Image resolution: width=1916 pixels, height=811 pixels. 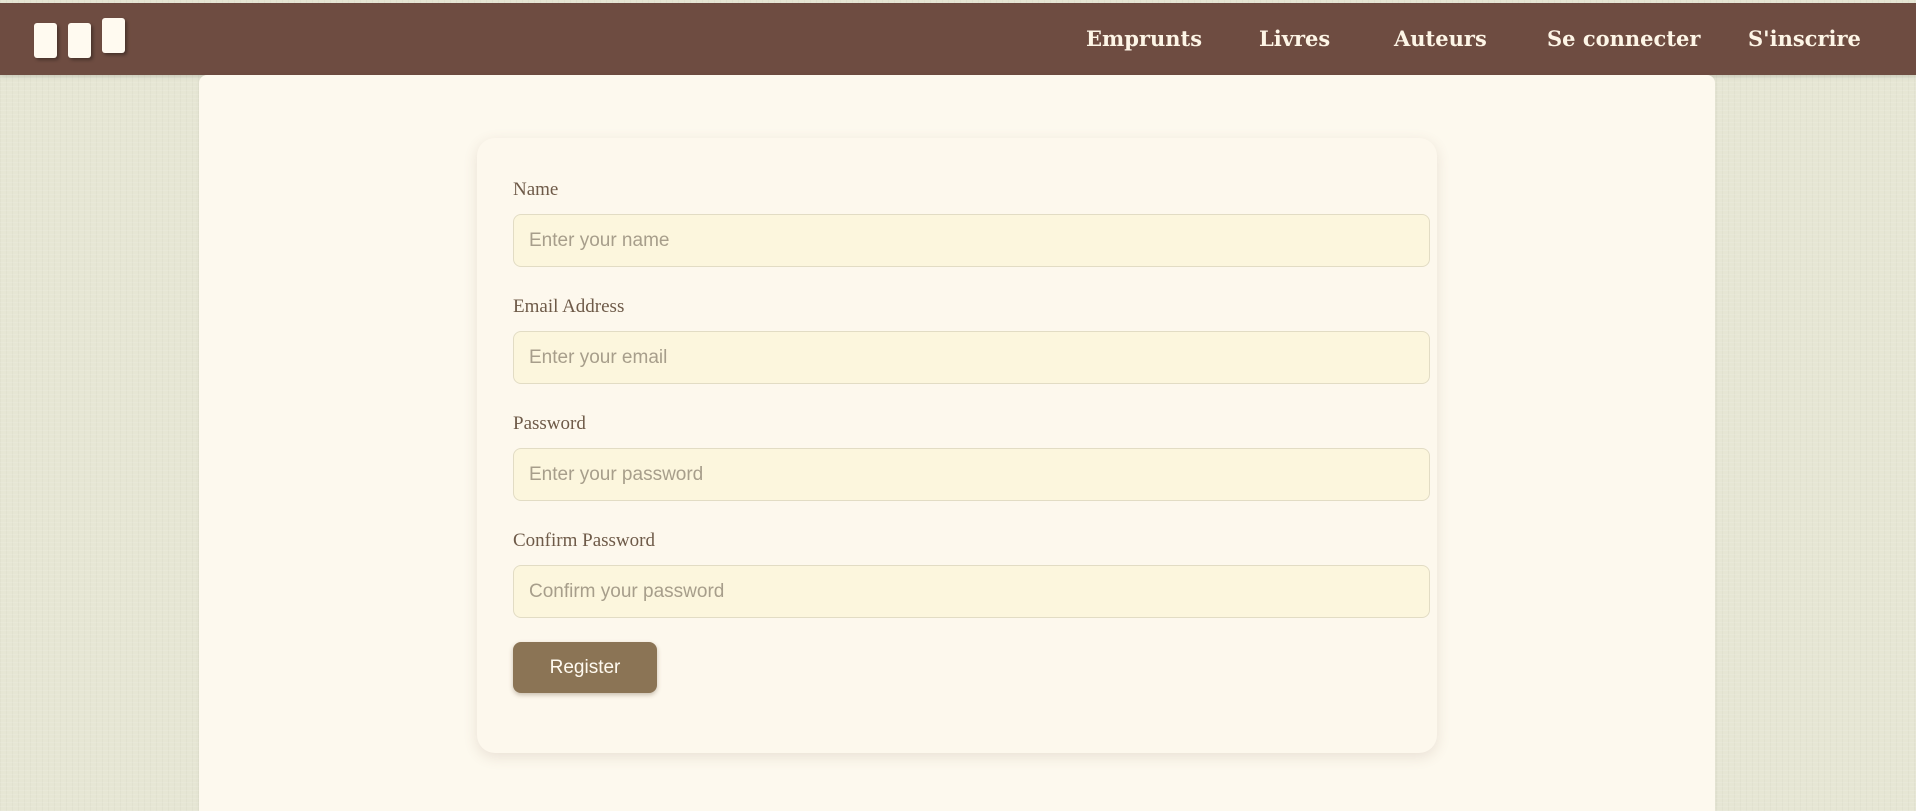 I want to click on books-logo-icon, so click(x=84, y=40).